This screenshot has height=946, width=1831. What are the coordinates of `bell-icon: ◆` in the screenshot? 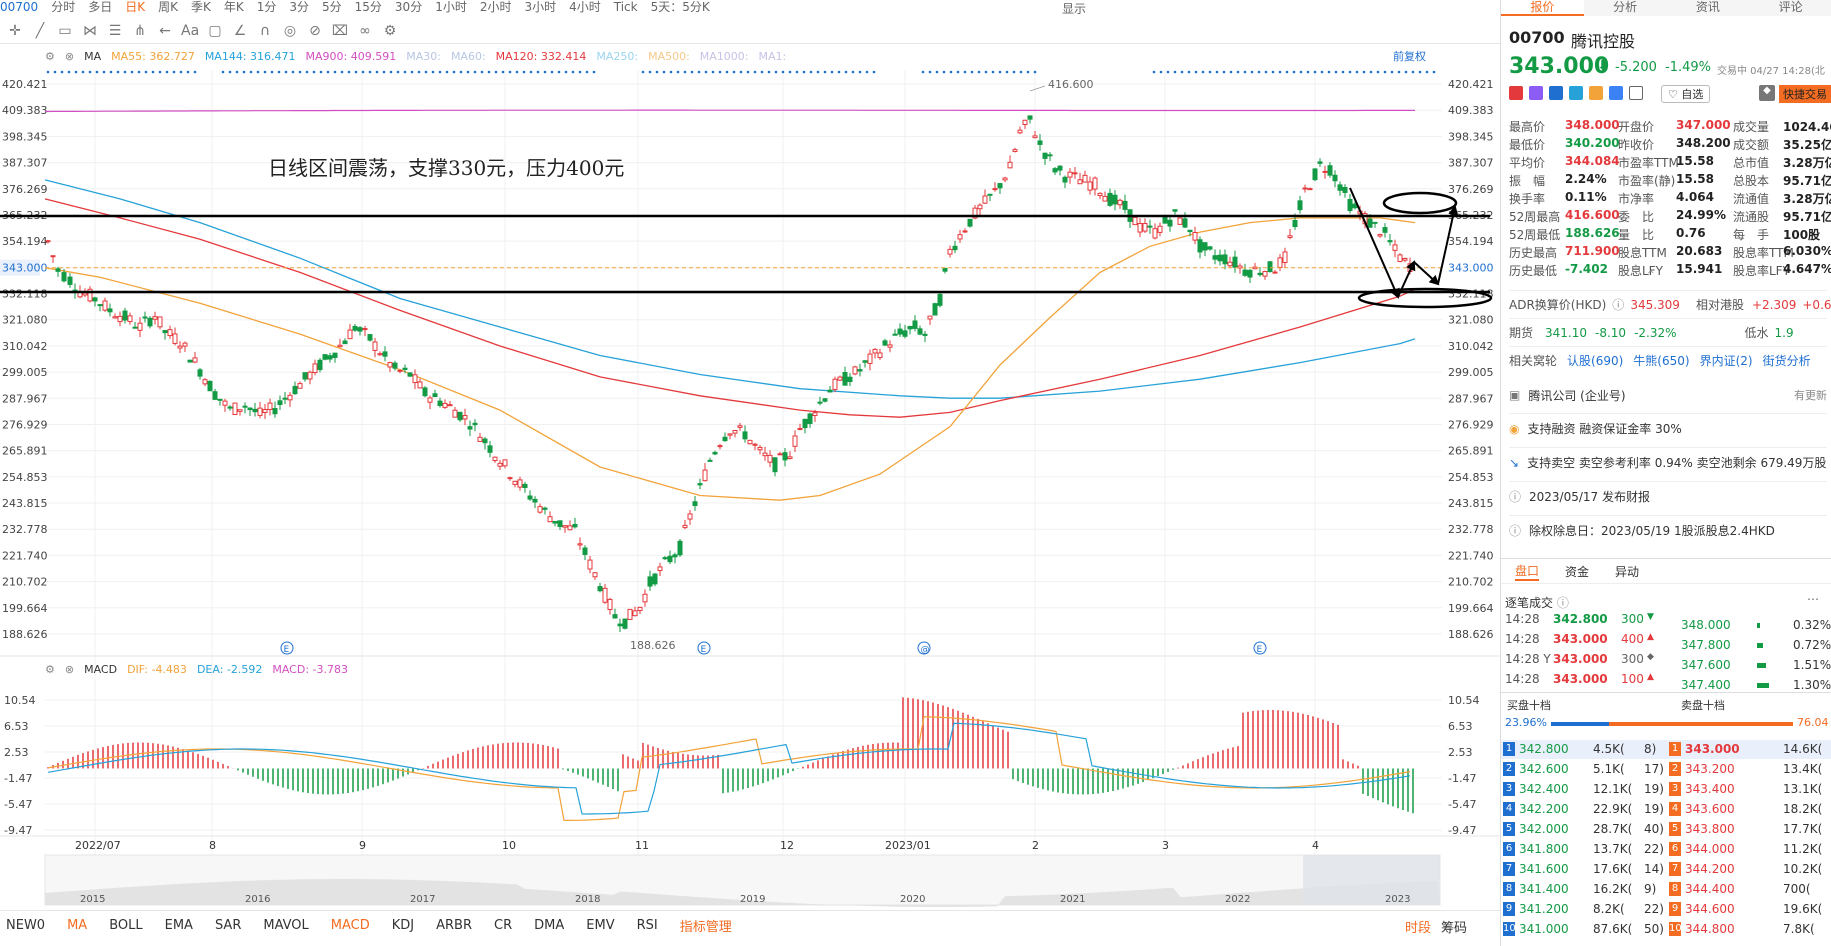 It's located at (1767, 93).